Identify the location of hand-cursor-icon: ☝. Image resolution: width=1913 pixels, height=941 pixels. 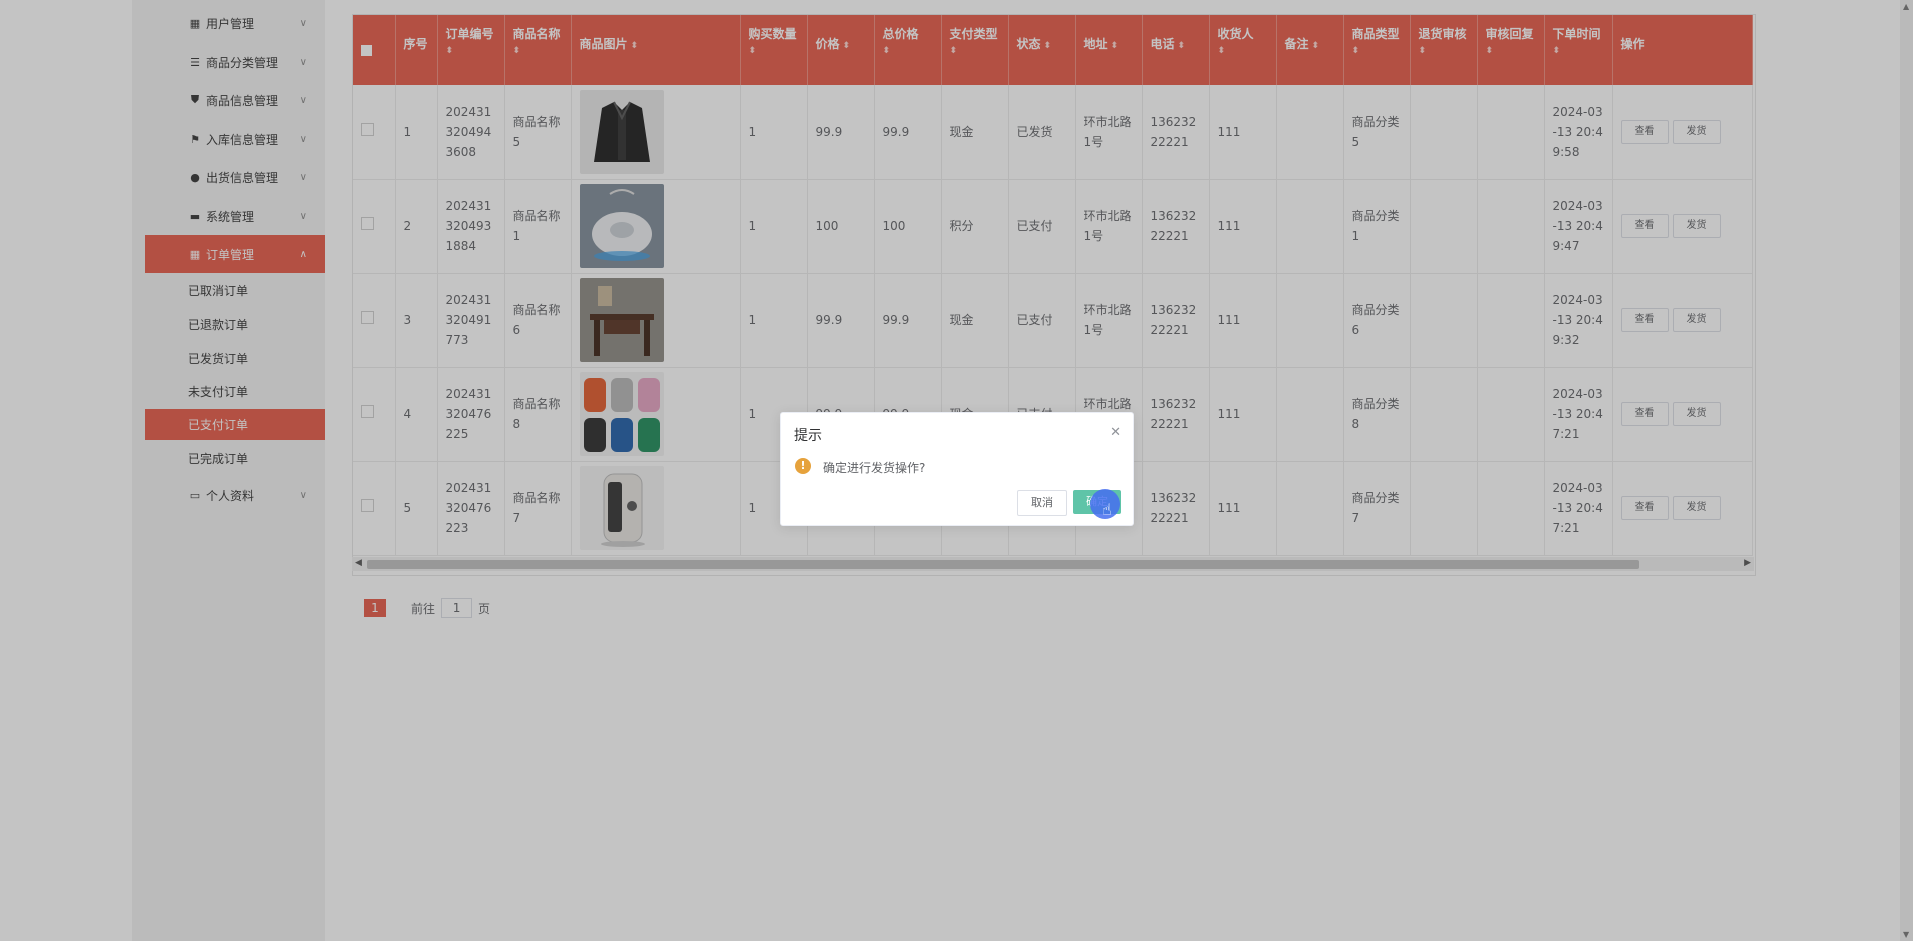
(1107, 509).